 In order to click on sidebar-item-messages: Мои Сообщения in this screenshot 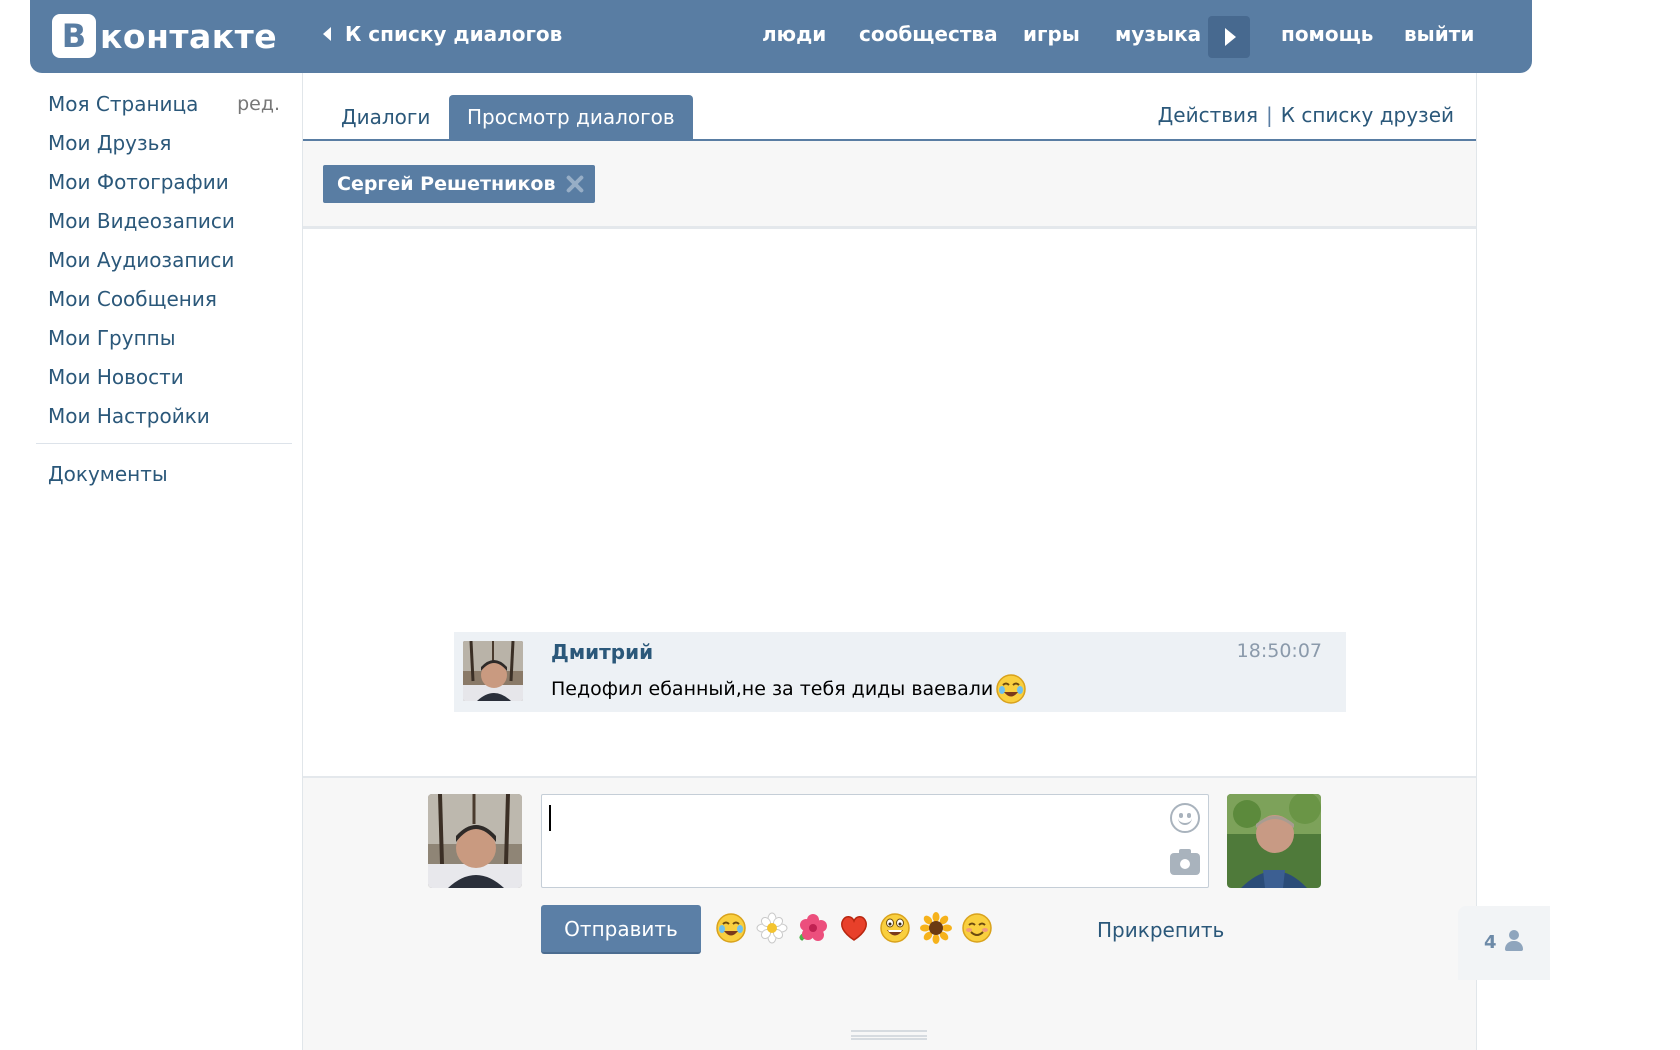, I will do `click(164, 300)`.